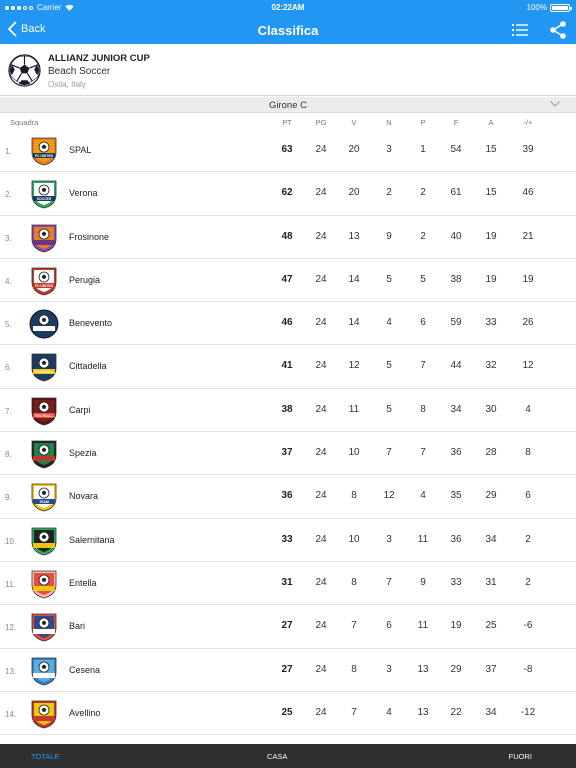  What do you see at coordinates (288, 454) in the screenshot?
I see `table-row: 8. Spezia 37 24 10 7 7 36 28 8` at bounding box center [288, 454].